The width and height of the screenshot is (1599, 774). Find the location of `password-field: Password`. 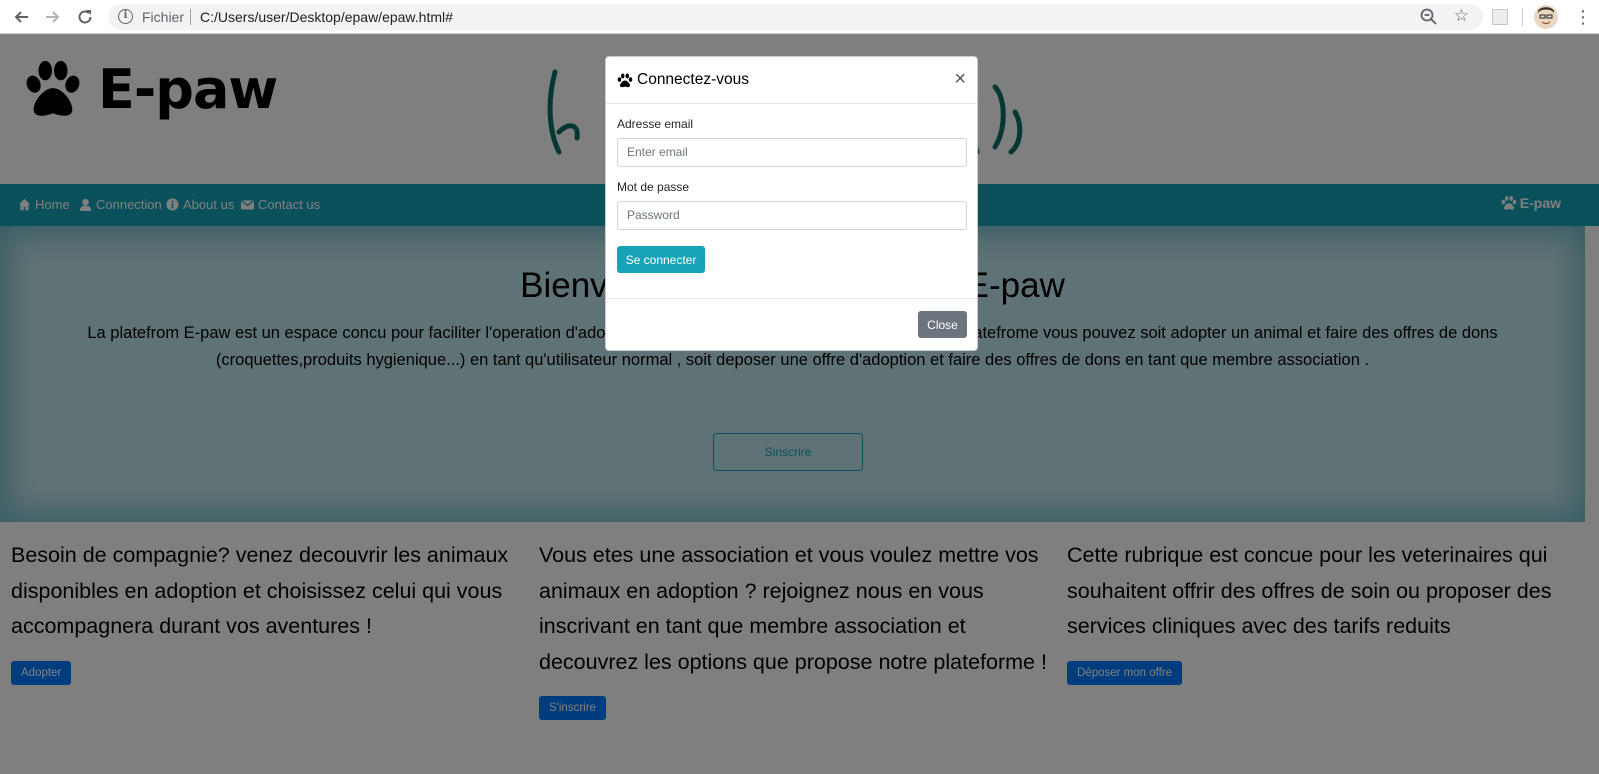

password-field: Password is located at coordinates (792, 215).